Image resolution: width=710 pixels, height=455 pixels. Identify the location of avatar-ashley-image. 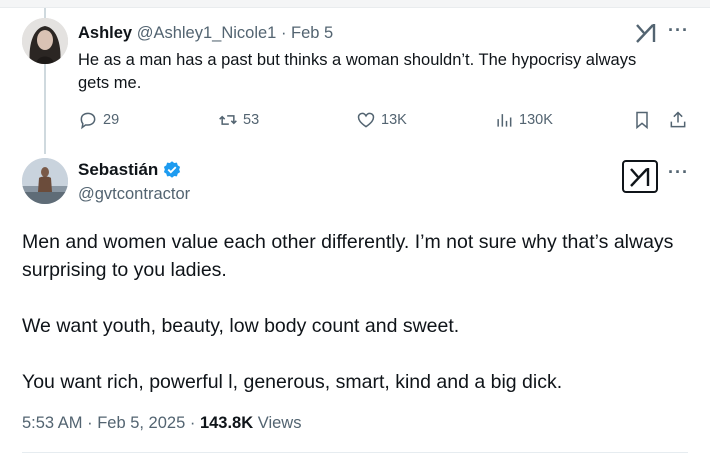
(45, 41).